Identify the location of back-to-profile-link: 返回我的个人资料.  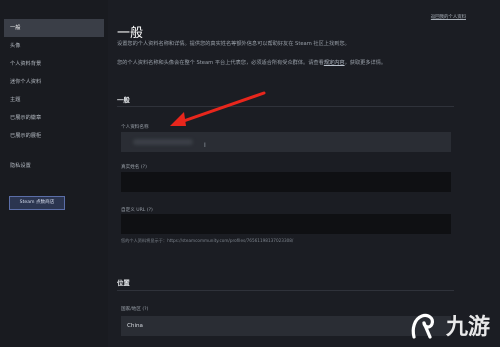
(448, 17).